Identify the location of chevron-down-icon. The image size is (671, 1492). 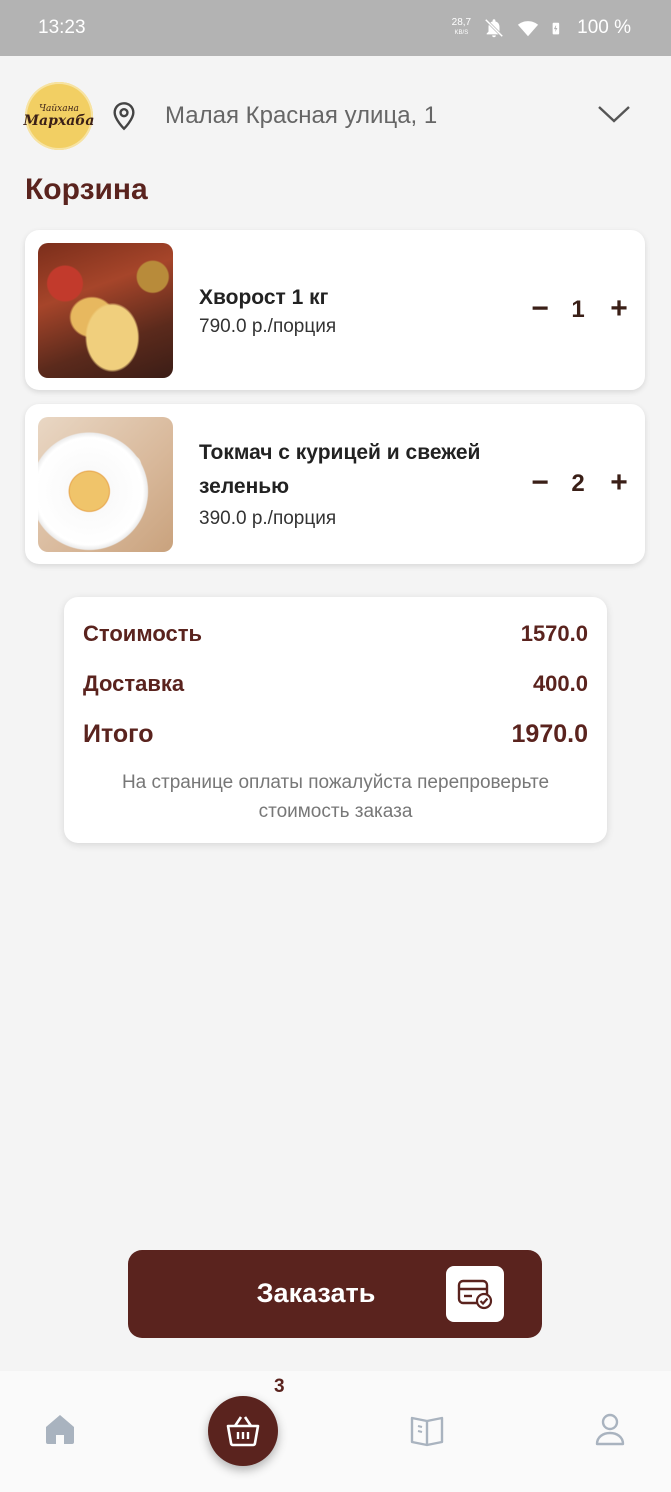
(614, 114).